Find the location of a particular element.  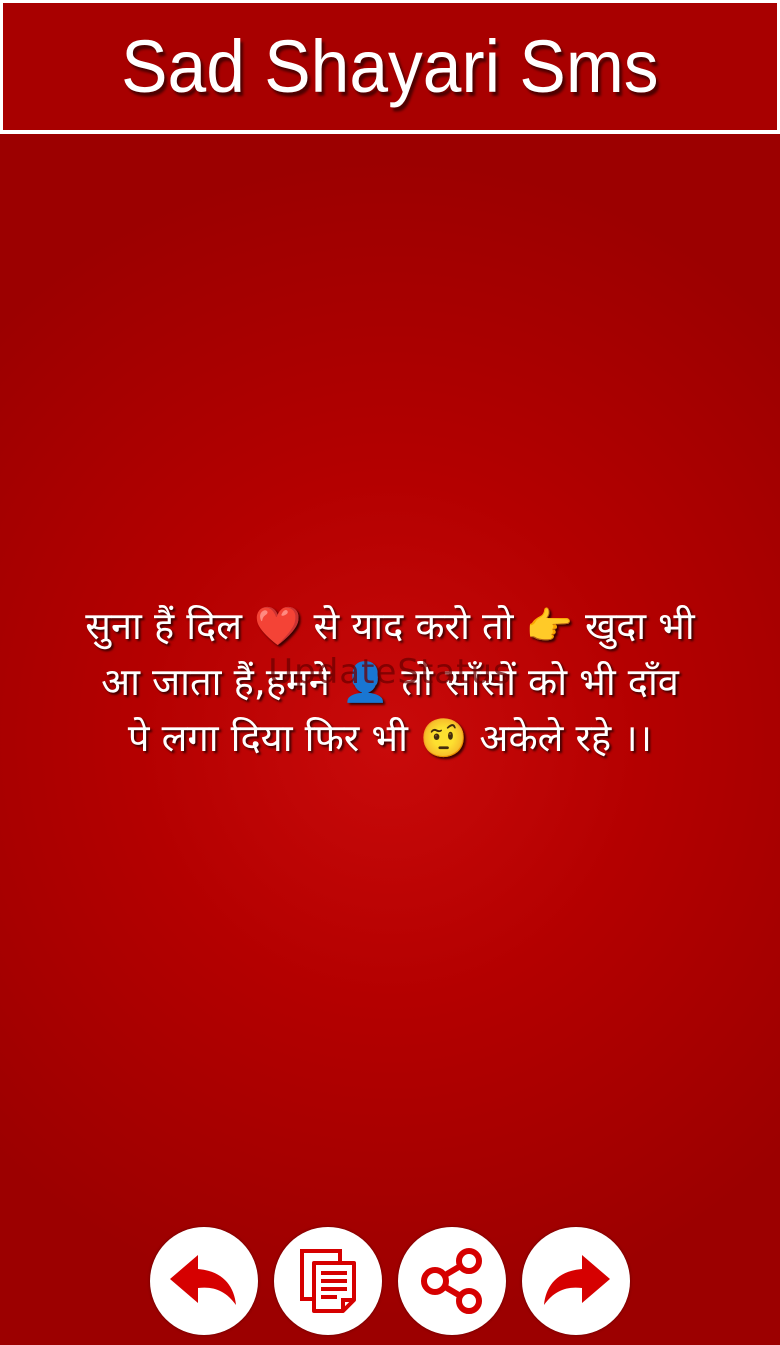

previous-button is located at coordinates (204, 1281).